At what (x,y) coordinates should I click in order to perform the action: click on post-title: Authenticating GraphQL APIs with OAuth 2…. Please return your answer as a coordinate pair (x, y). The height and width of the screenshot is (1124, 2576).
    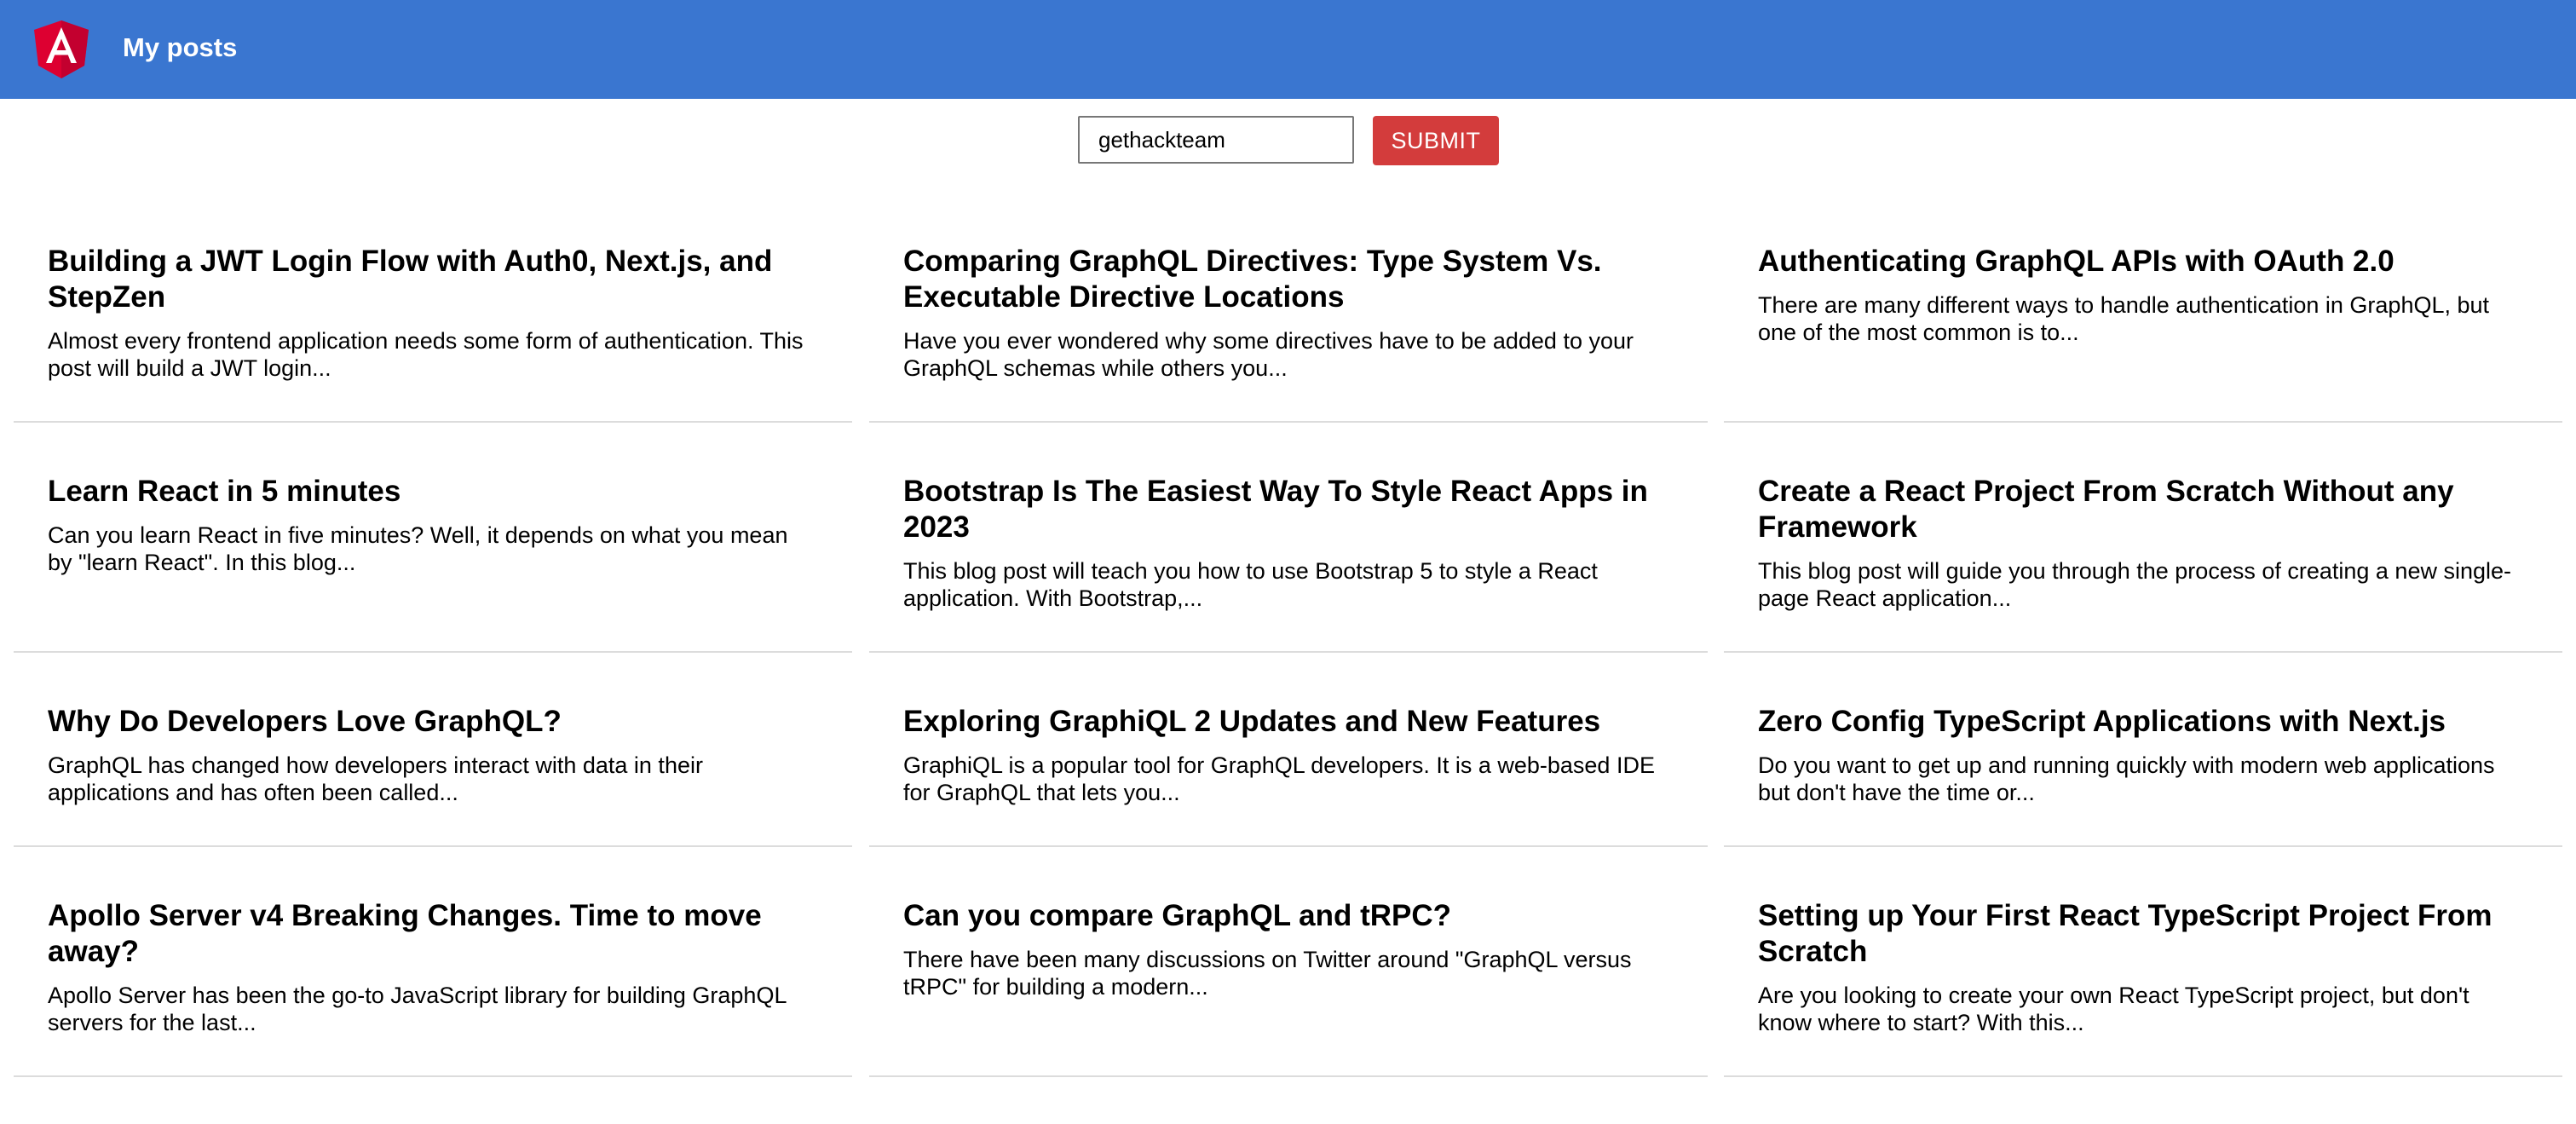
    Looking at the image, I should click on (2143, 262).